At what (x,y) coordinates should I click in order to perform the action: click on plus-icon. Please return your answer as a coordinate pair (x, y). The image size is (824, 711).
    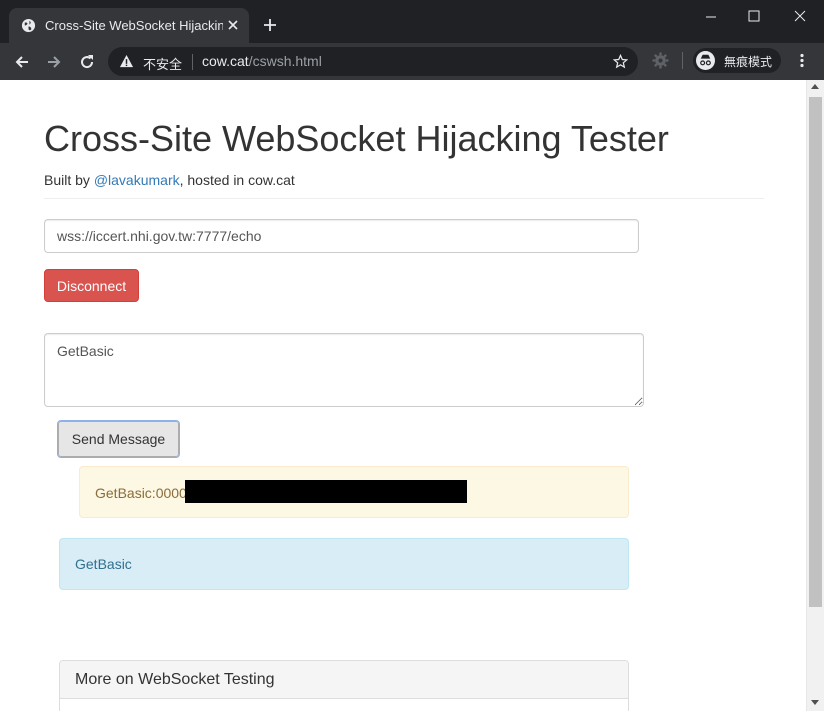
    Looking at the image, I should click on (270, 25).